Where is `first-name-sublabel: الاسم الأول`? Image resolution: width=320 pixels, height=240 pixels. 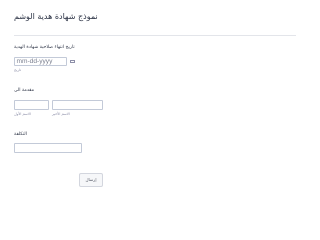
first-name-sublabel: الاسم الأول is located at coordinates (22, 114).